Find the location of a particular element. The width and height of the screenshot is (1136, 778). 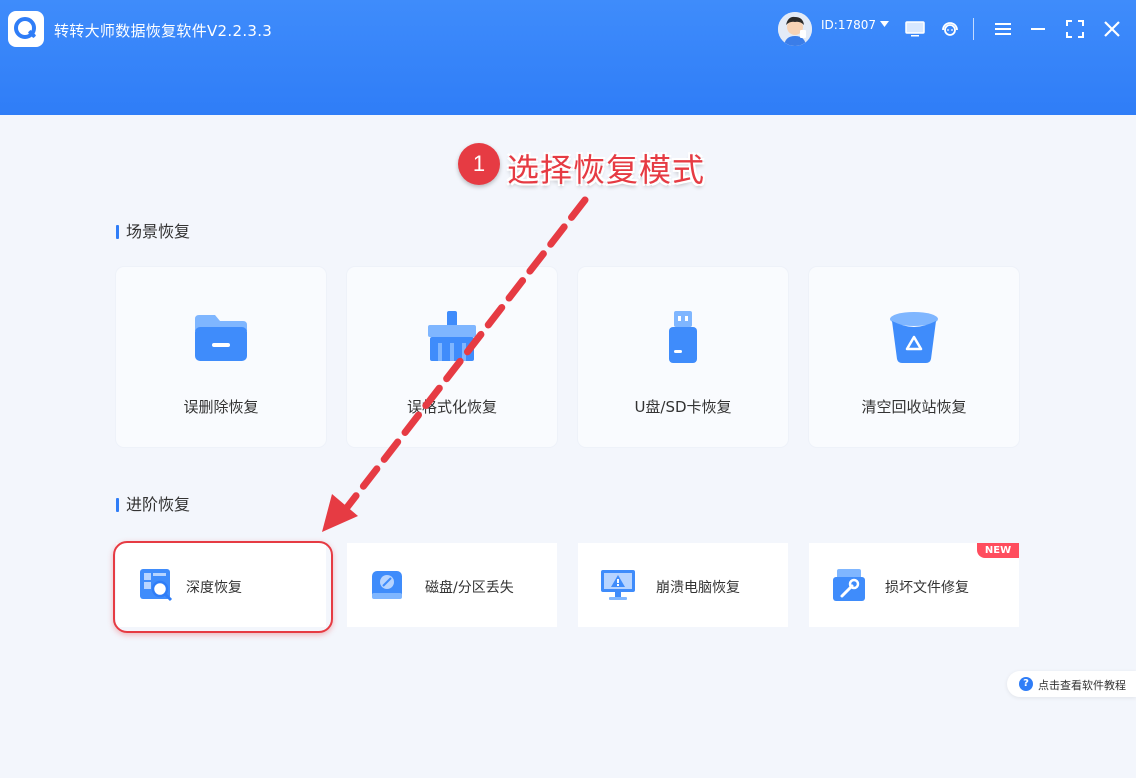

minimize-icon is located at coordinates (1038, 29).